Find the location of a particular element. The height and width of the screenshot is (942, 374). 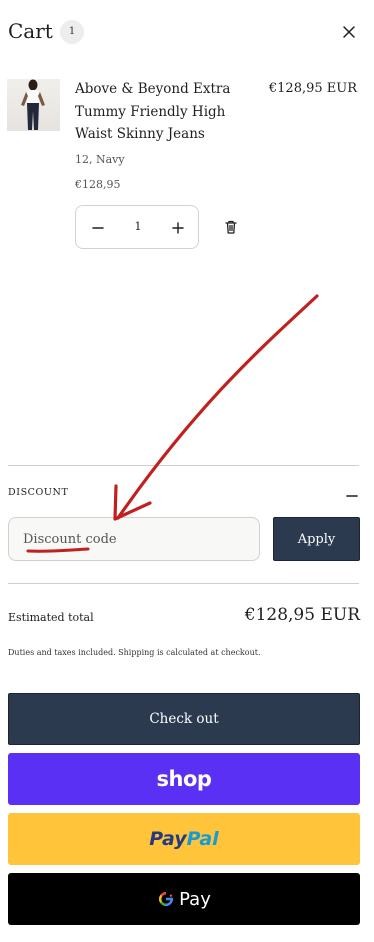

increase-quantity-button is located at coordinates (178, 228).